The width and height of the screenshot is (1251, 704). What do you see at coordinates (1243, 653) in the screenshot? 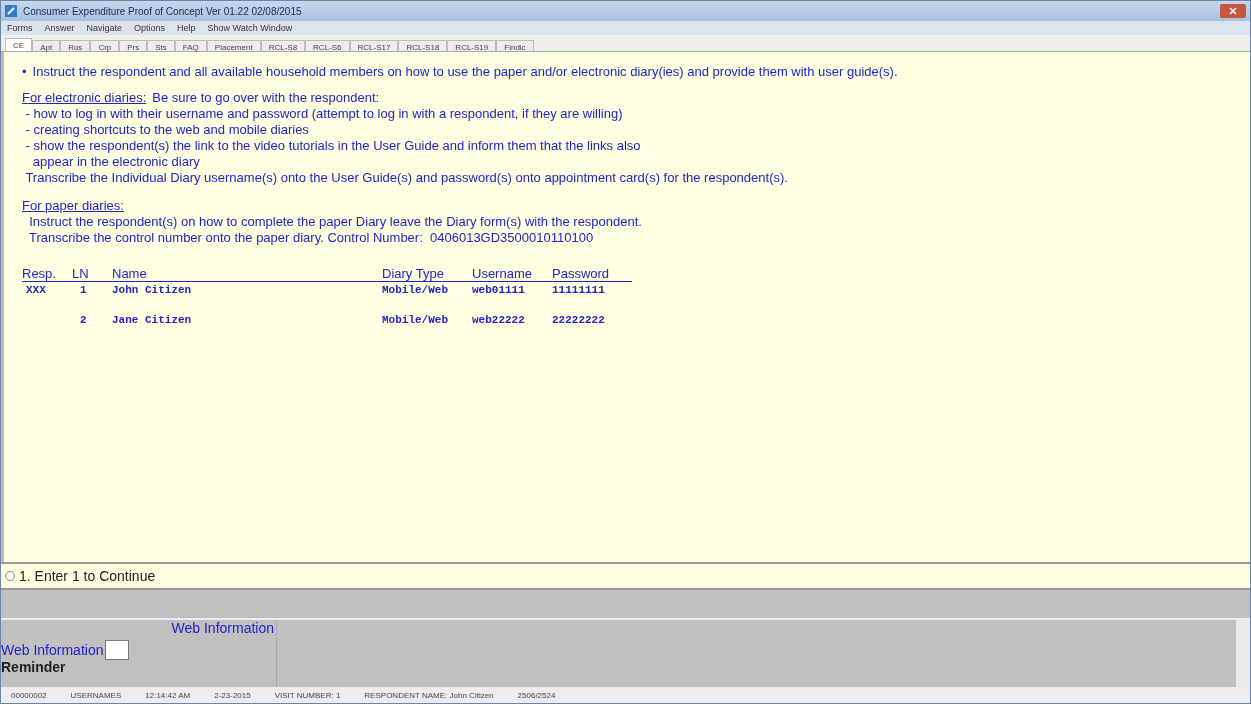
I see `scrollbar` at bounding box center [1243, 653].